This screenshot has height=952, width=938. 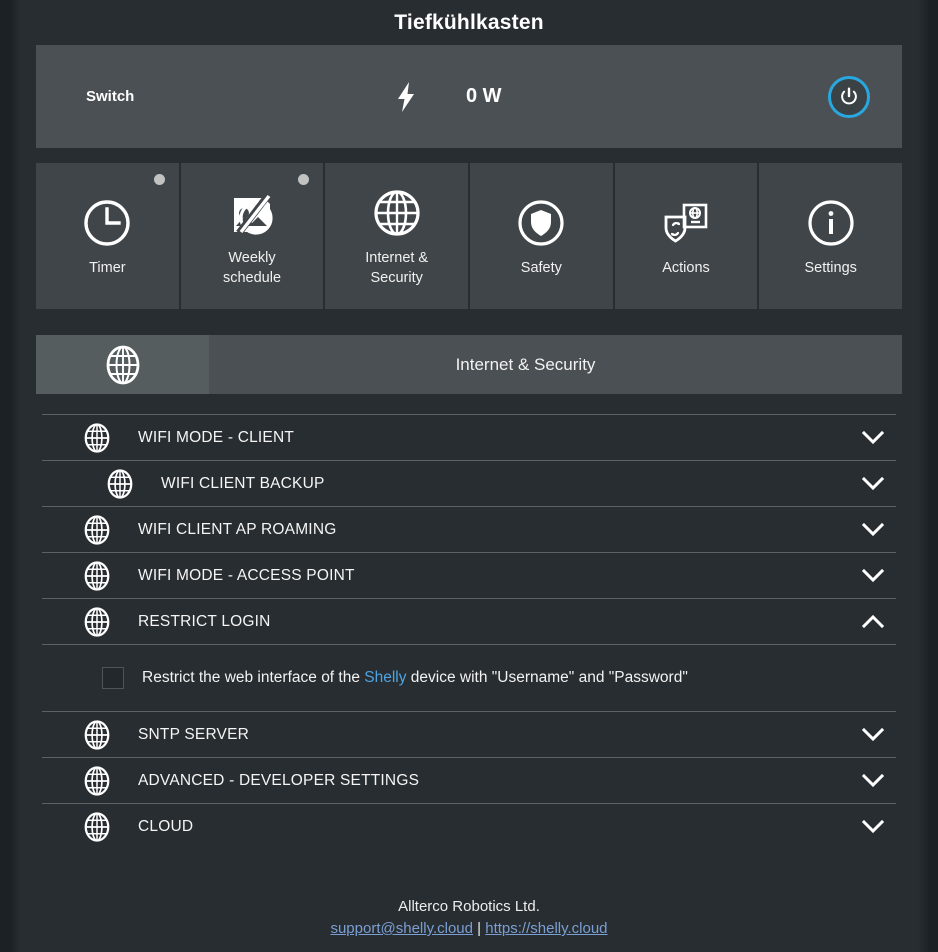 What do you see at coordinates (469, 575) in the screenshot?
I see `accordion-row-wifi-mode-access-point: WIFI MODE - ACCESS POINT` at bounding box center [469, 575].